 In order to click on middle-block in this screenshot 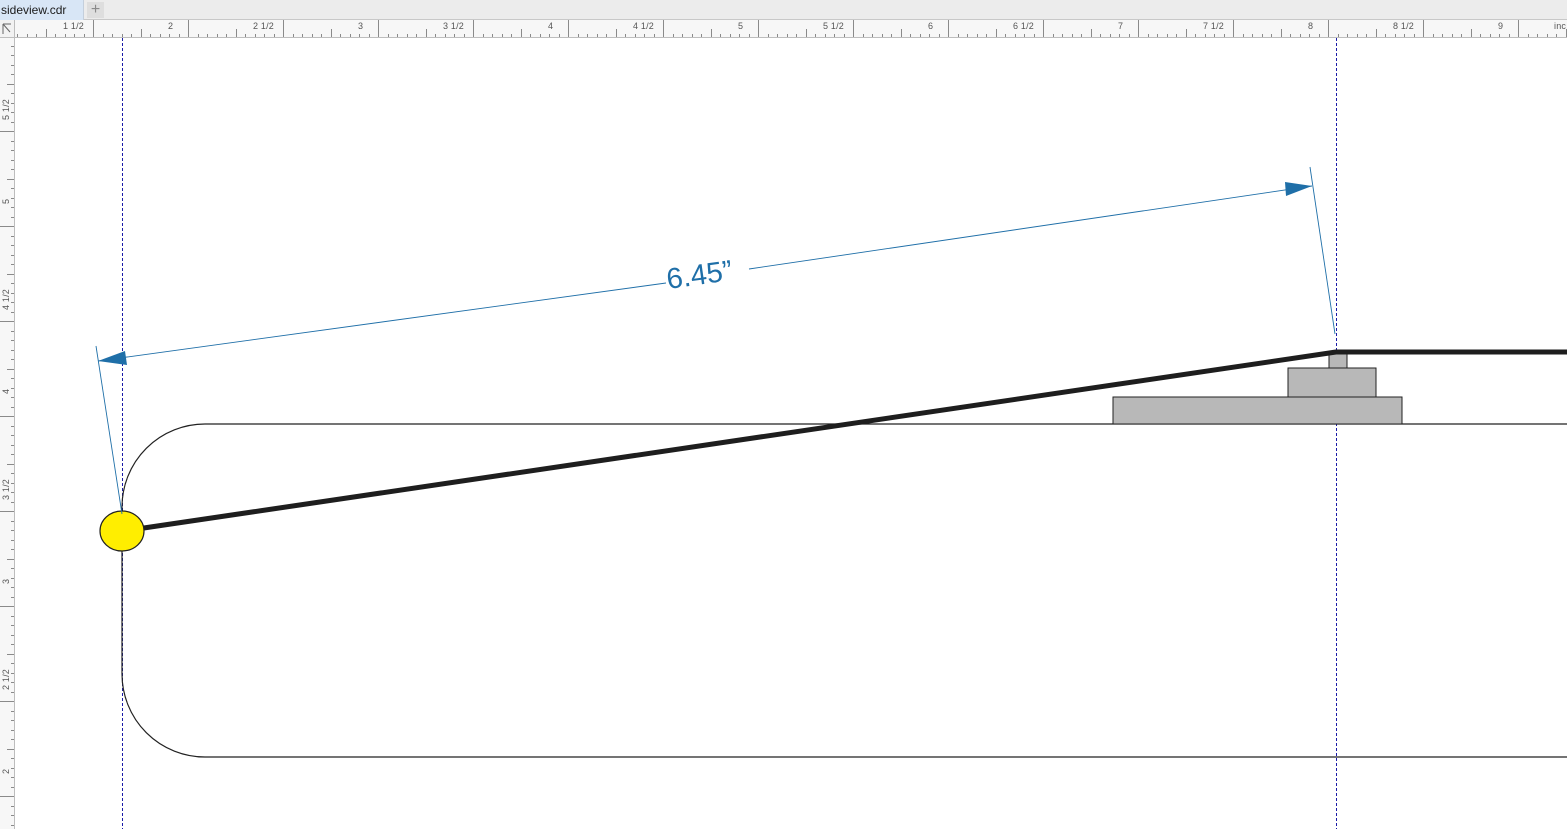, I will do `click(1332, 382)`.